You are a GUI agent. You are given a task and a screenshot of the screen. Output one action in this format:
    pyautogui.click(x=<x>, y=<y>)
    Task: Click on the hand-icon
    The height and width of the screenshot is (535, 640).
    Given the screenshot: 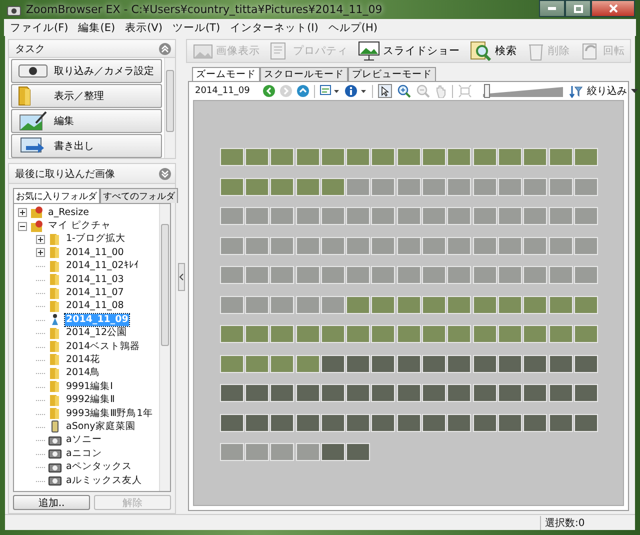 What is the action you would take?
    pyautogui.click(x=441, y=91)
    